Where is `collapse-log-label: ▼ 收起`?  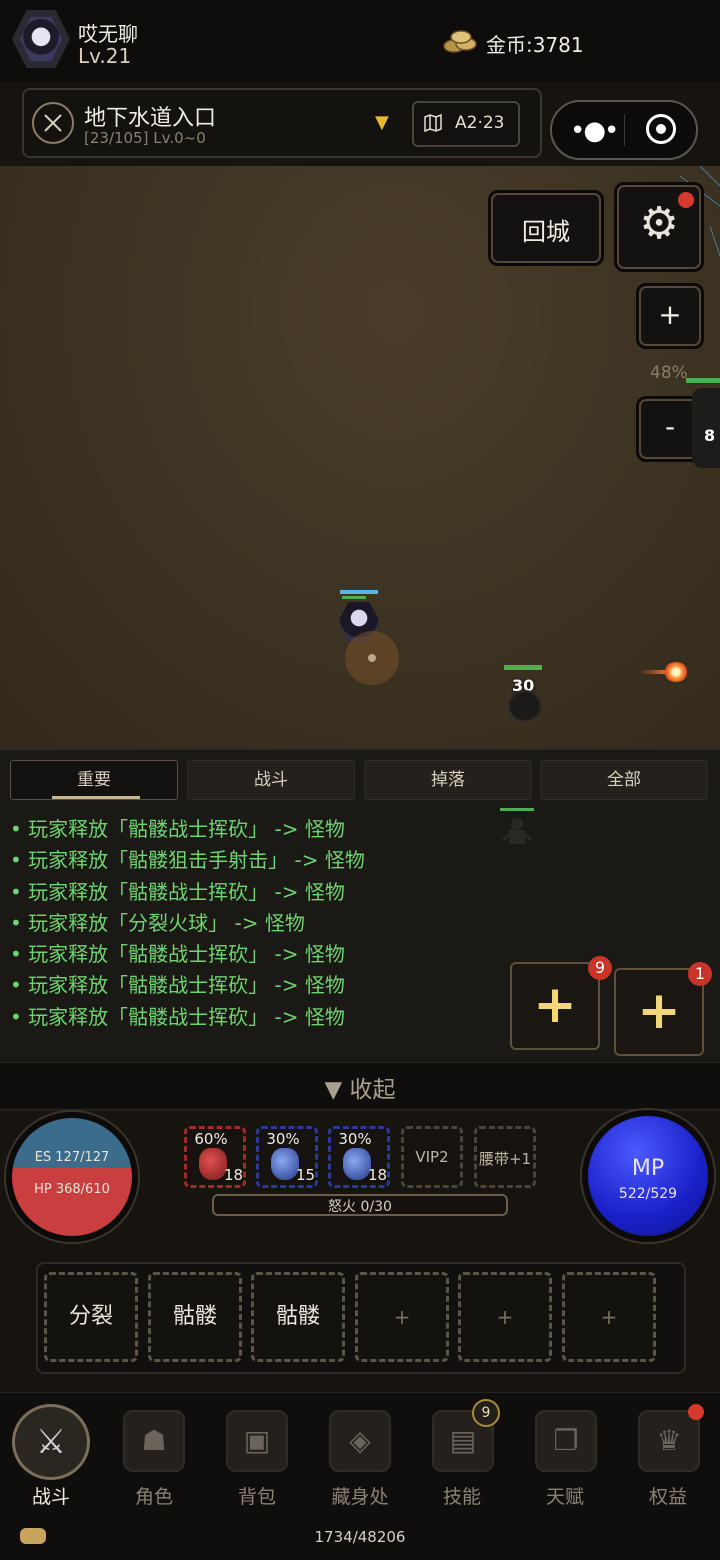
collapse-log-label: ▼ 收起 is located at coordinates (360, 1090).